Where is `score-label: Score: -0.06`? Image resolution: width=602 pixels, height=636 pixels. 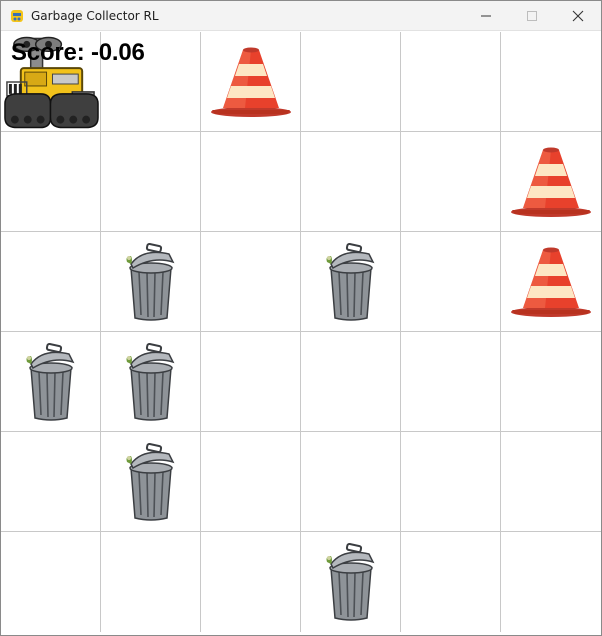
score-label: Score: -0.06 is located at coordinates (78, 52).